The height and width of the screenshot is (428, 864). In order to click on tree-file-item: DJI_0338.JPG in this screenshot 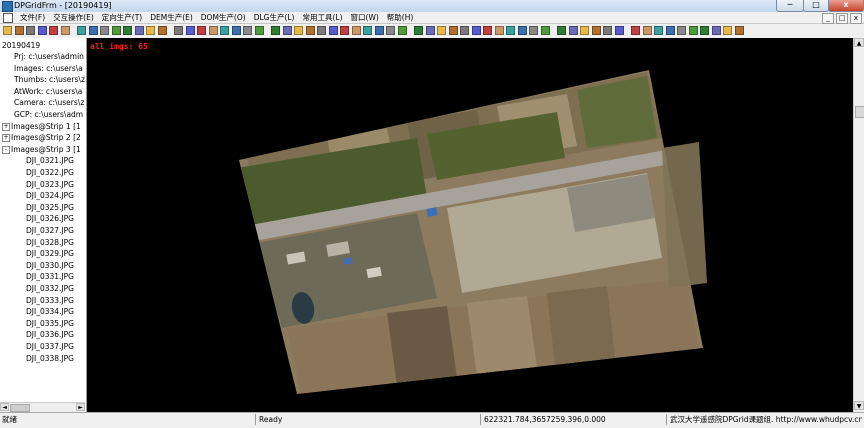, I will do `click(56, 358)`.